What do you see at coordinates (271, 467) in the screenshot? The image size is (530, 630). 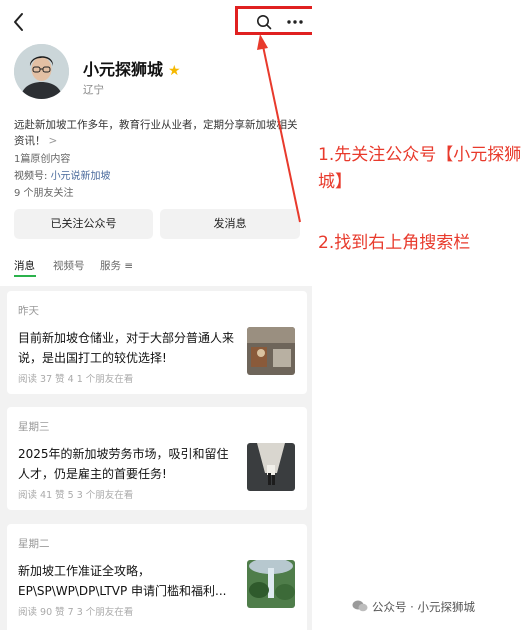 I see `article-thumbnail-corridor` at bounding box center [271, 467].